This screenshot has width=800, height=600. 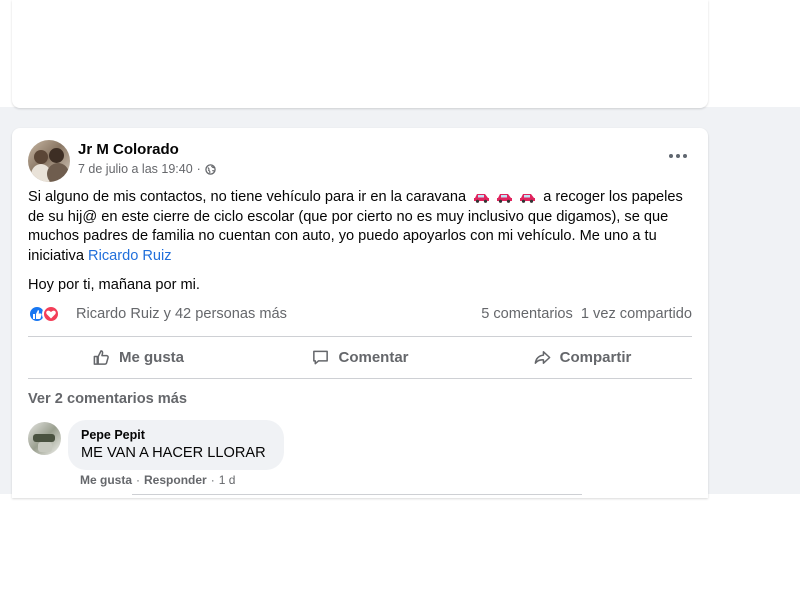 I want to click on engagement-counts: 5 comentarios 1 vez compartido, so click(x=586, y=314).